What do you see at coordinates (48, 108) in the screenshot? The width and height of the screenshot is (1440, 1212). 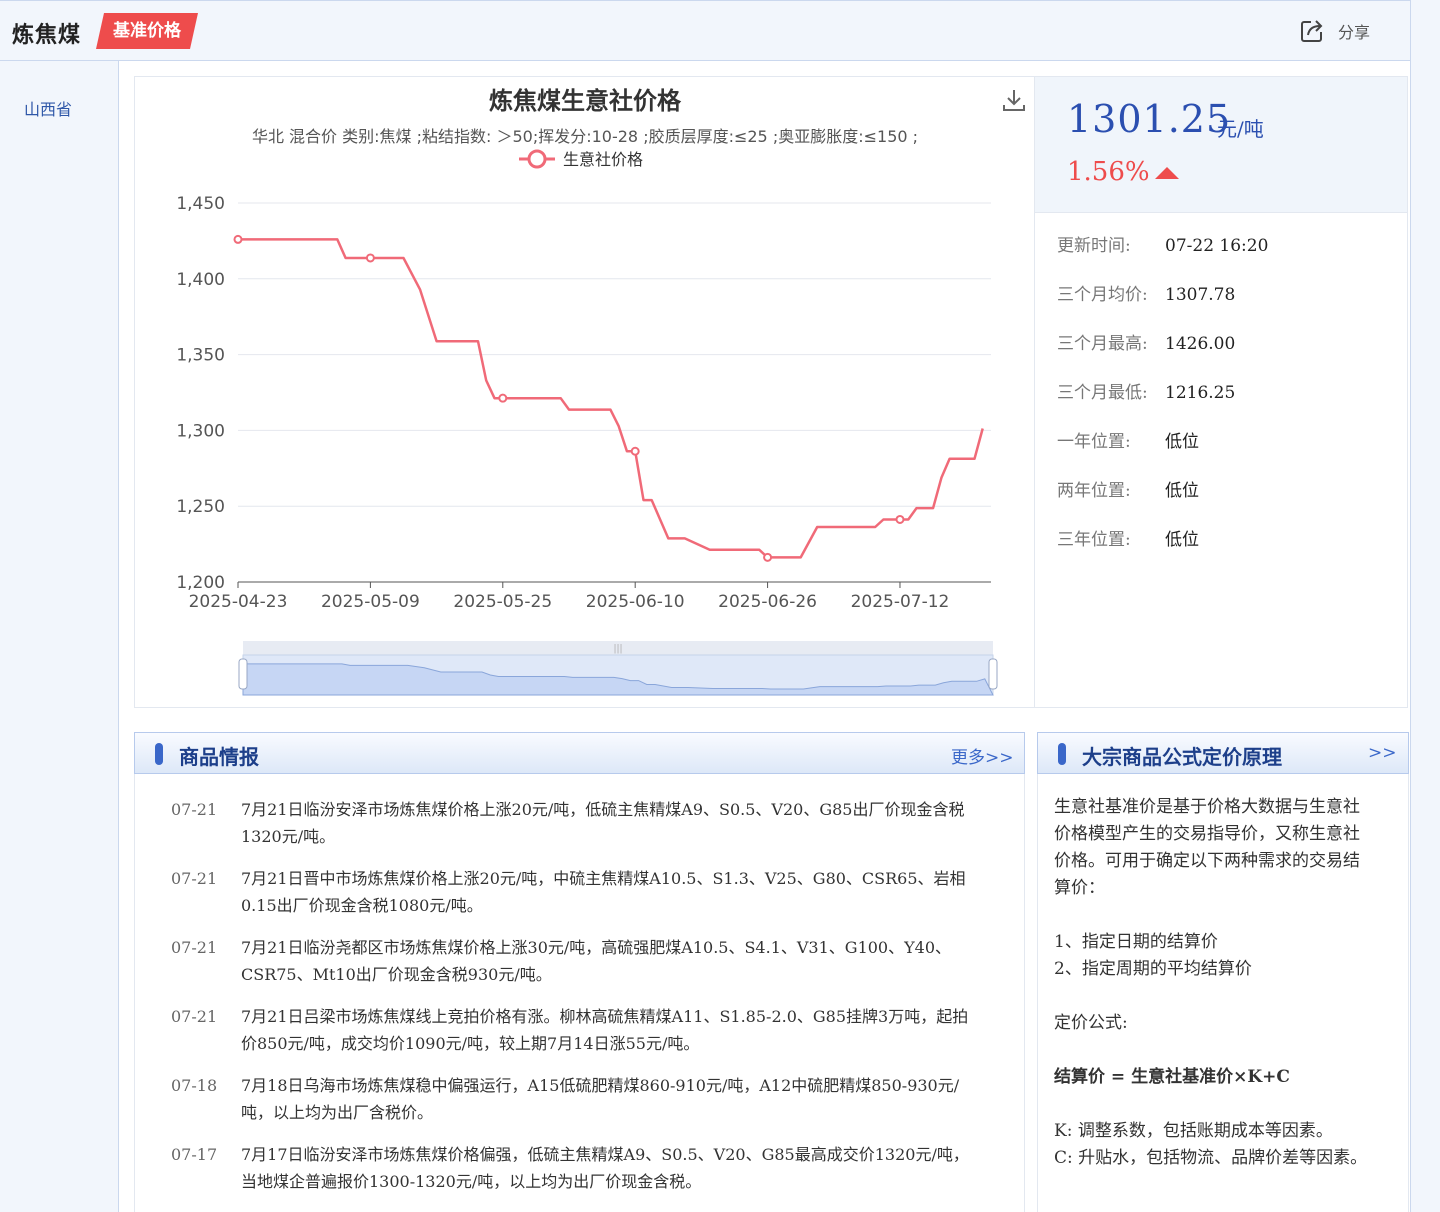 I see `sidebar-item-shanxi: 山西省` at bounding box center [48, 108].